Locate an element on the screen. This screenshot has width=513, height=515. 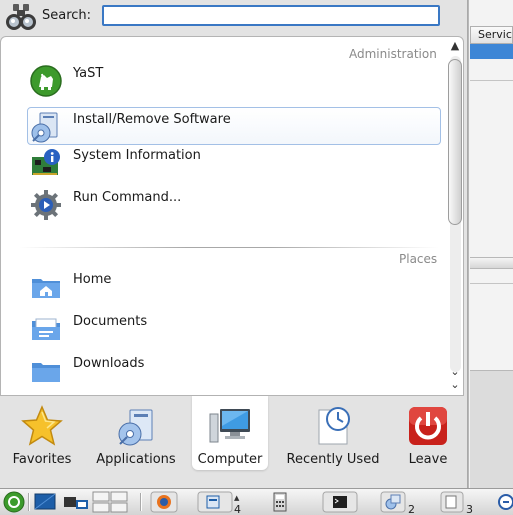
search-row: Search: is located at coordinates (234, 17).